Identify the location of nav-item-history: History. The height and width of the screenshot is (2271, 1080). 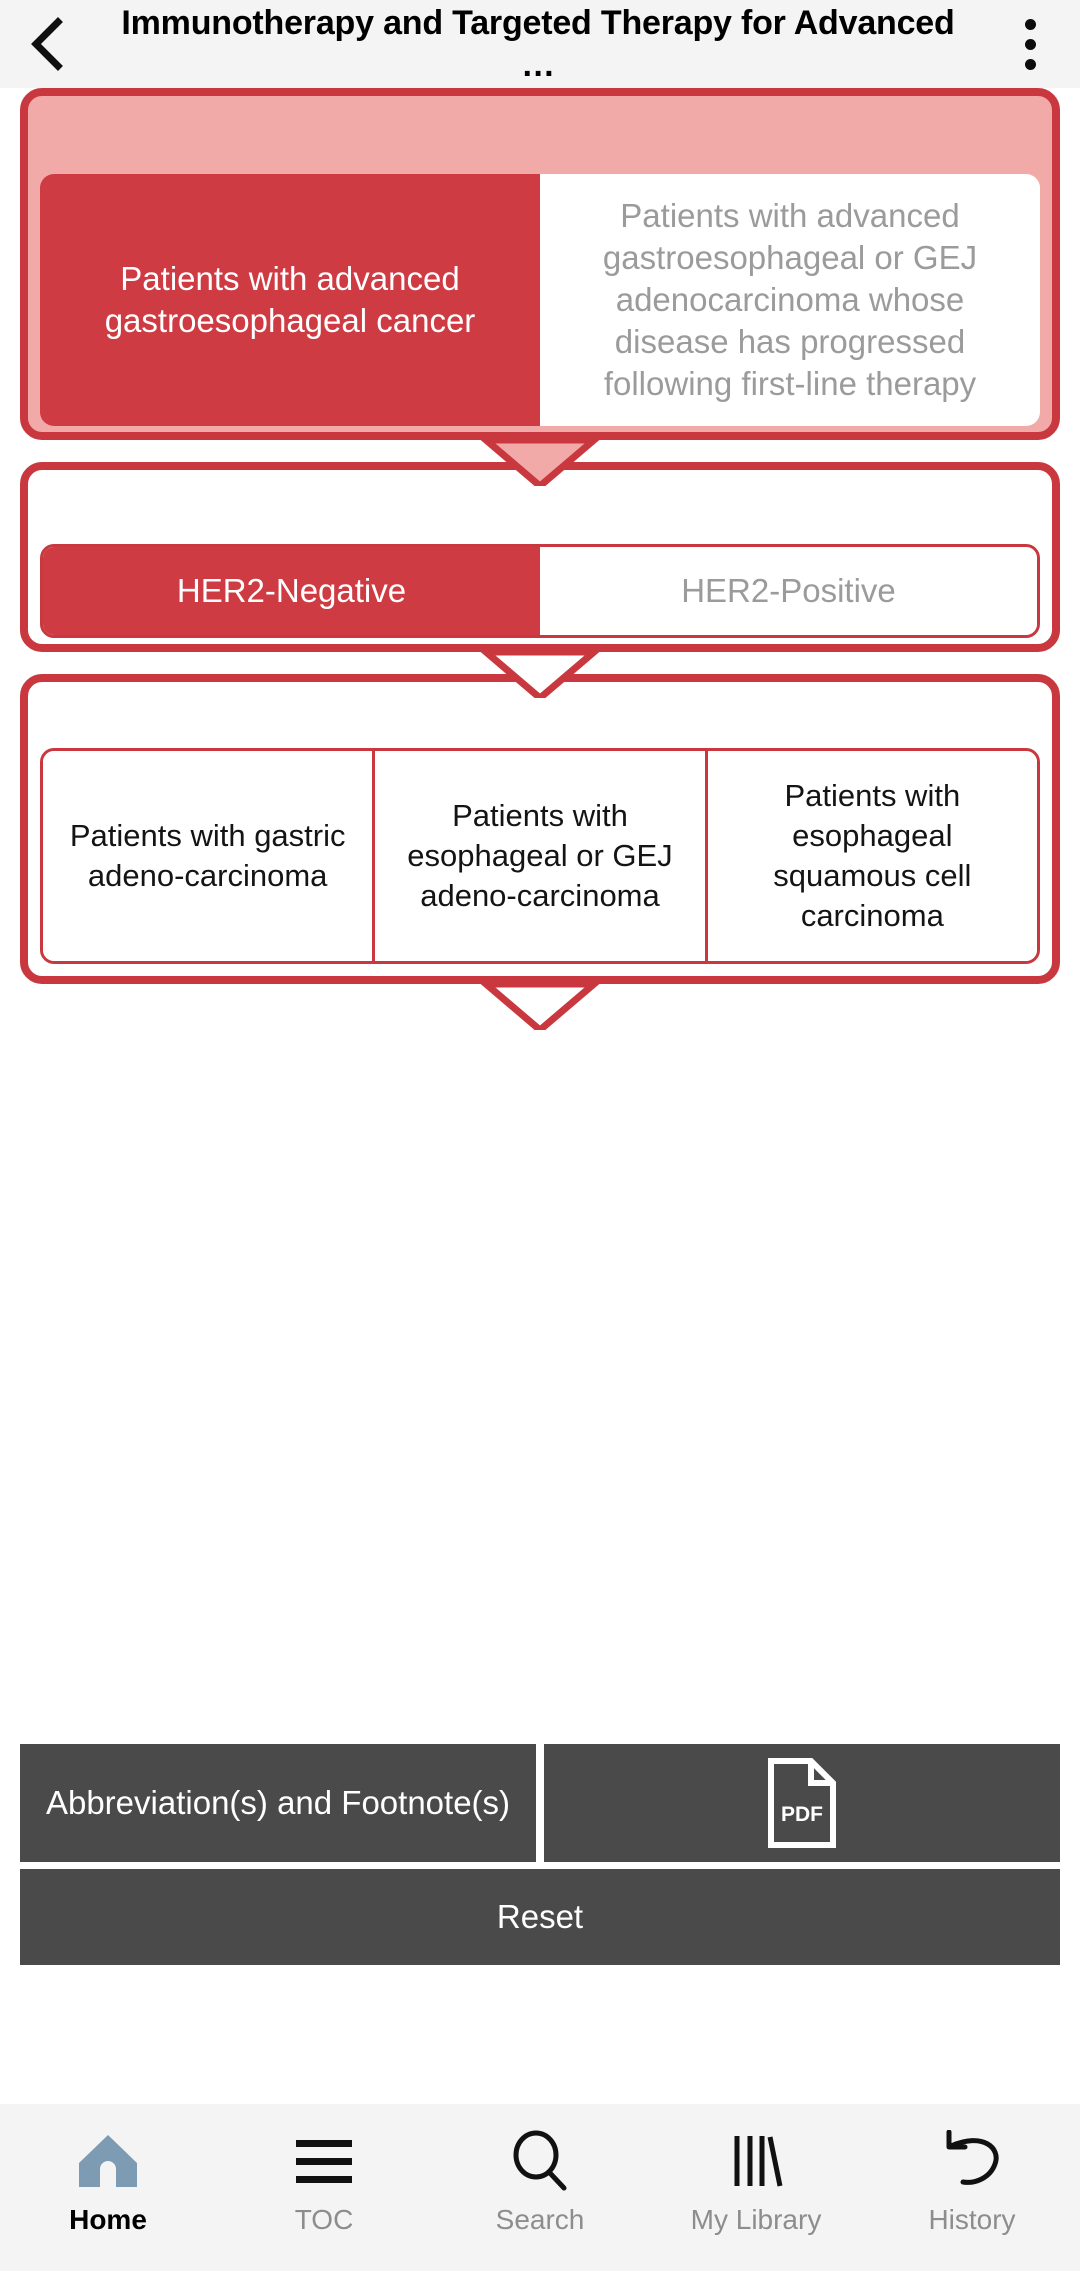
(972, 2170).